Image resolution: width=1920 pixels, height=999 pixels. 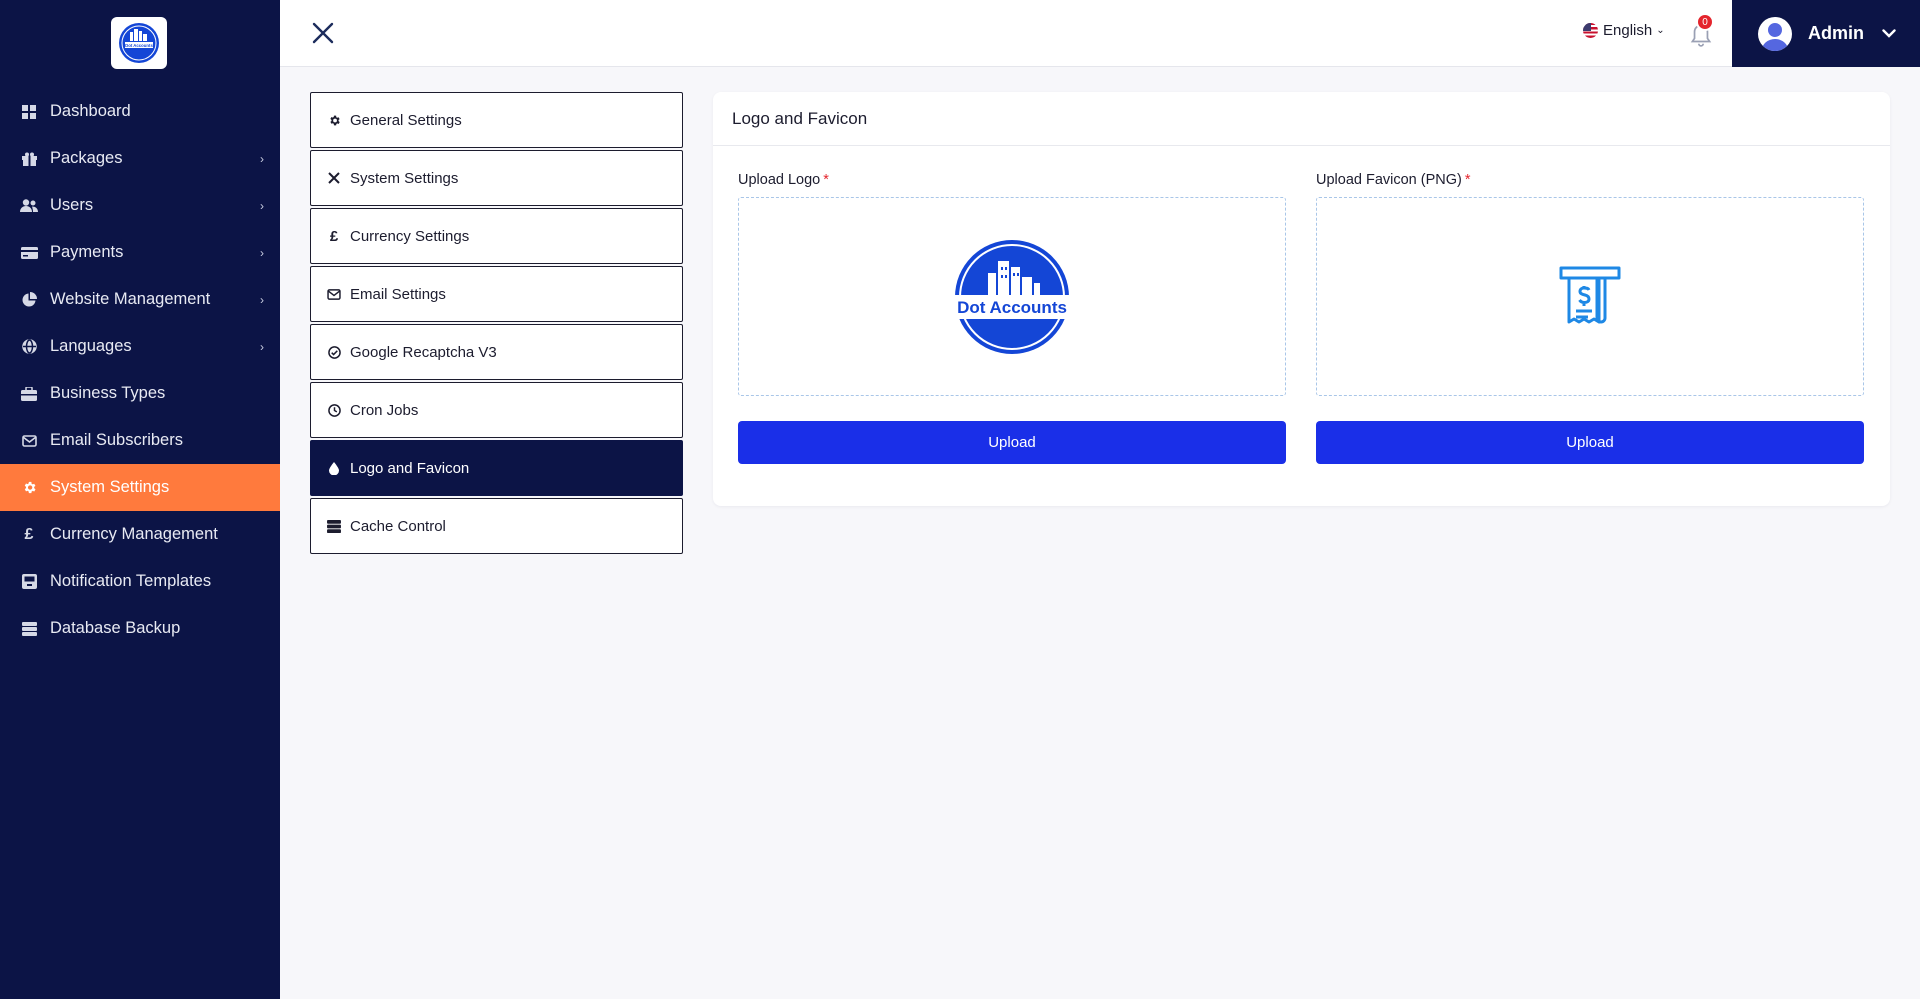 I want to click on tools-icon, so click(x=334, y=178).